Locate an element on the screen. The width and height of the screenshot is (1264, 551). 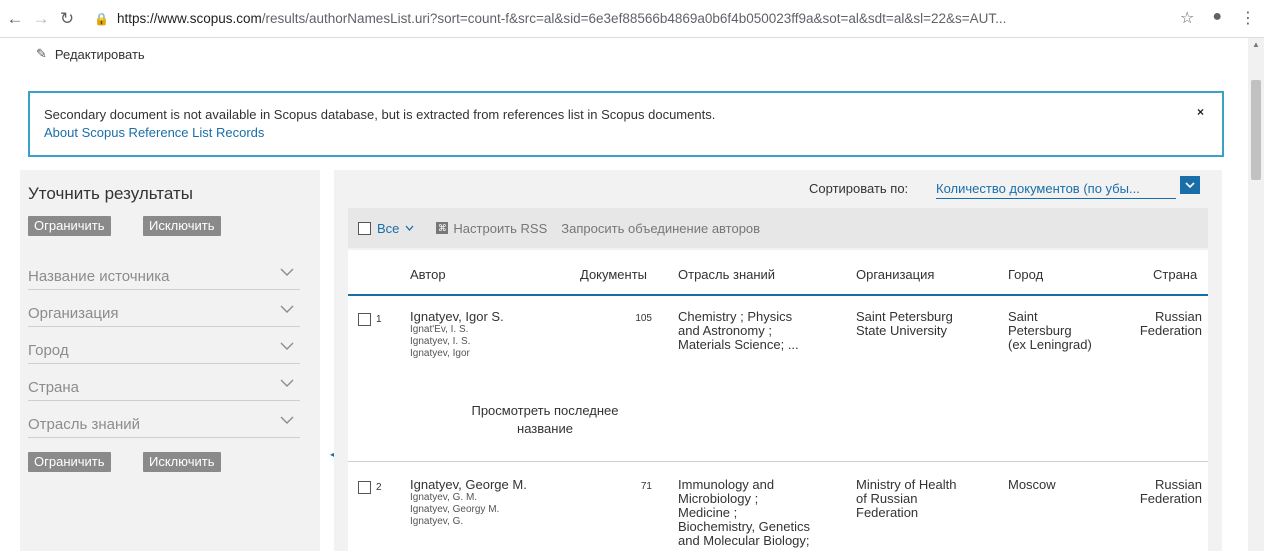
author-variant: Ignatyev, I. S. is located at coordinates (440, 341).